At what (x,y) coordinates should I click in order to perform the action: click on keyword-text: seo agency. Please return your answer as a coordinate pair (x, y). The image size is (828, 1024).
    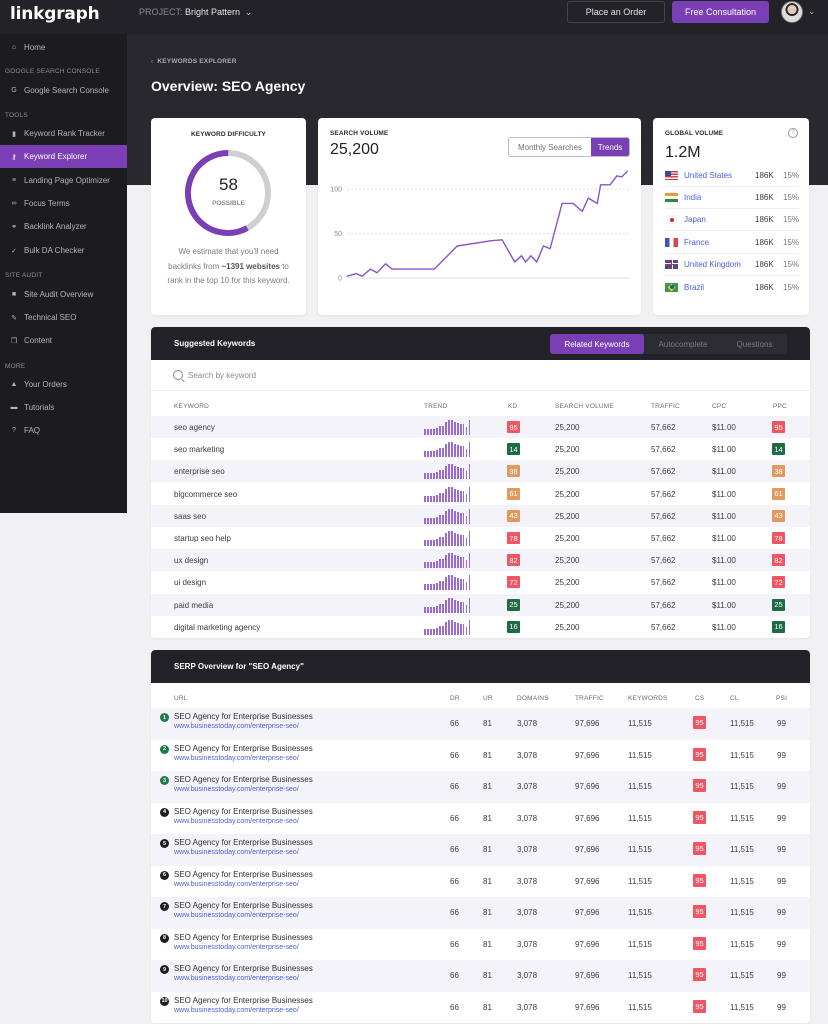
    Looking at the image, I should click on (194, 427).